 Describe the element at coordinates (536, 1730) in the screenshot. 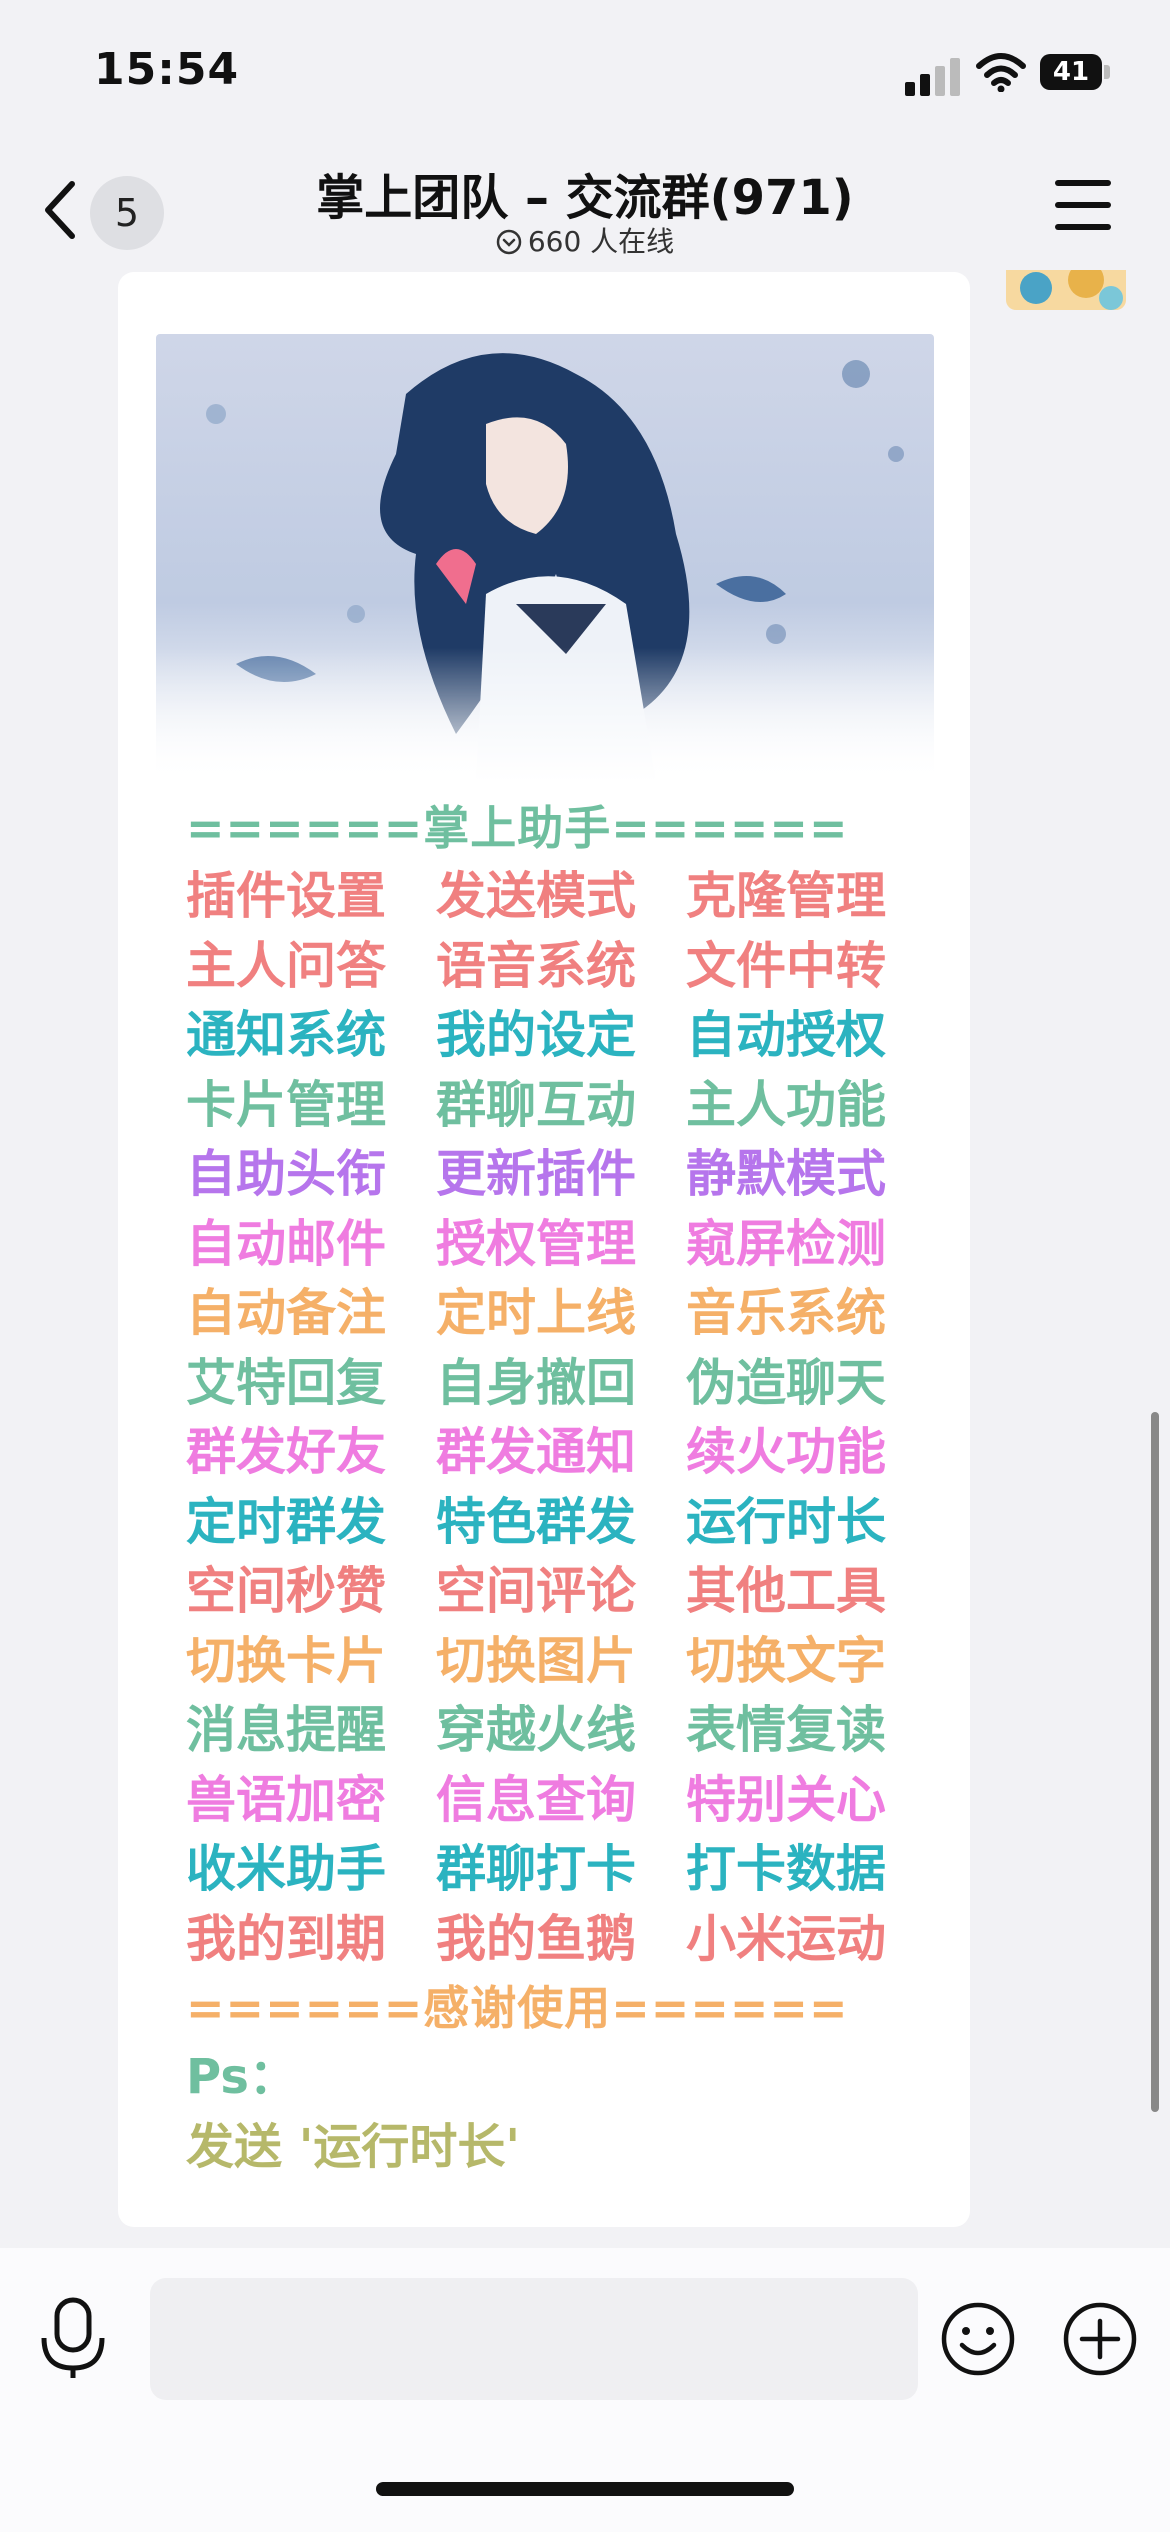

I see `feature-item: 穿越火线` at that location.